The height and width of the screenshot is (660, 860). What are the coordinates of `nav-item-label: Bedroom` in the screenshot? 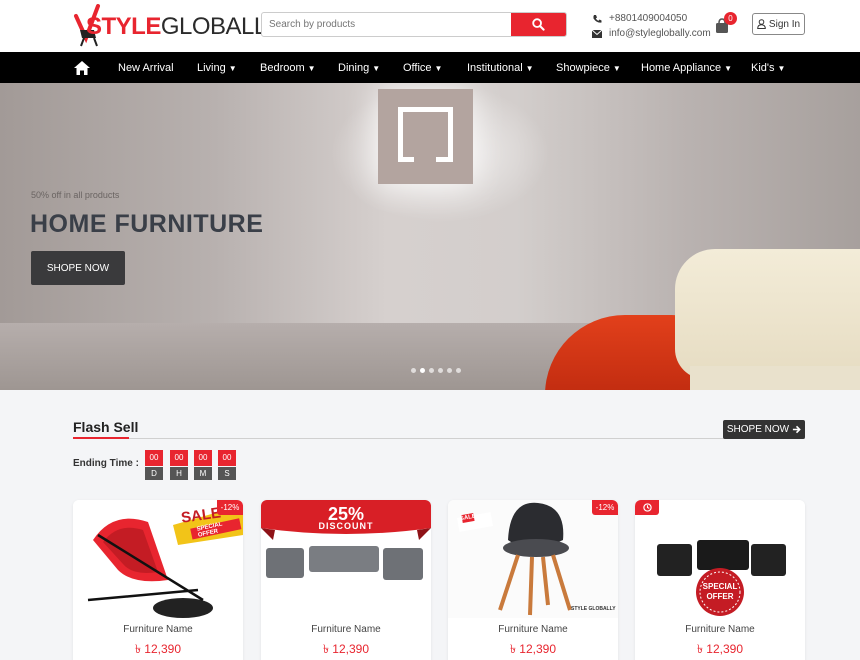 It's located at (282, 68).